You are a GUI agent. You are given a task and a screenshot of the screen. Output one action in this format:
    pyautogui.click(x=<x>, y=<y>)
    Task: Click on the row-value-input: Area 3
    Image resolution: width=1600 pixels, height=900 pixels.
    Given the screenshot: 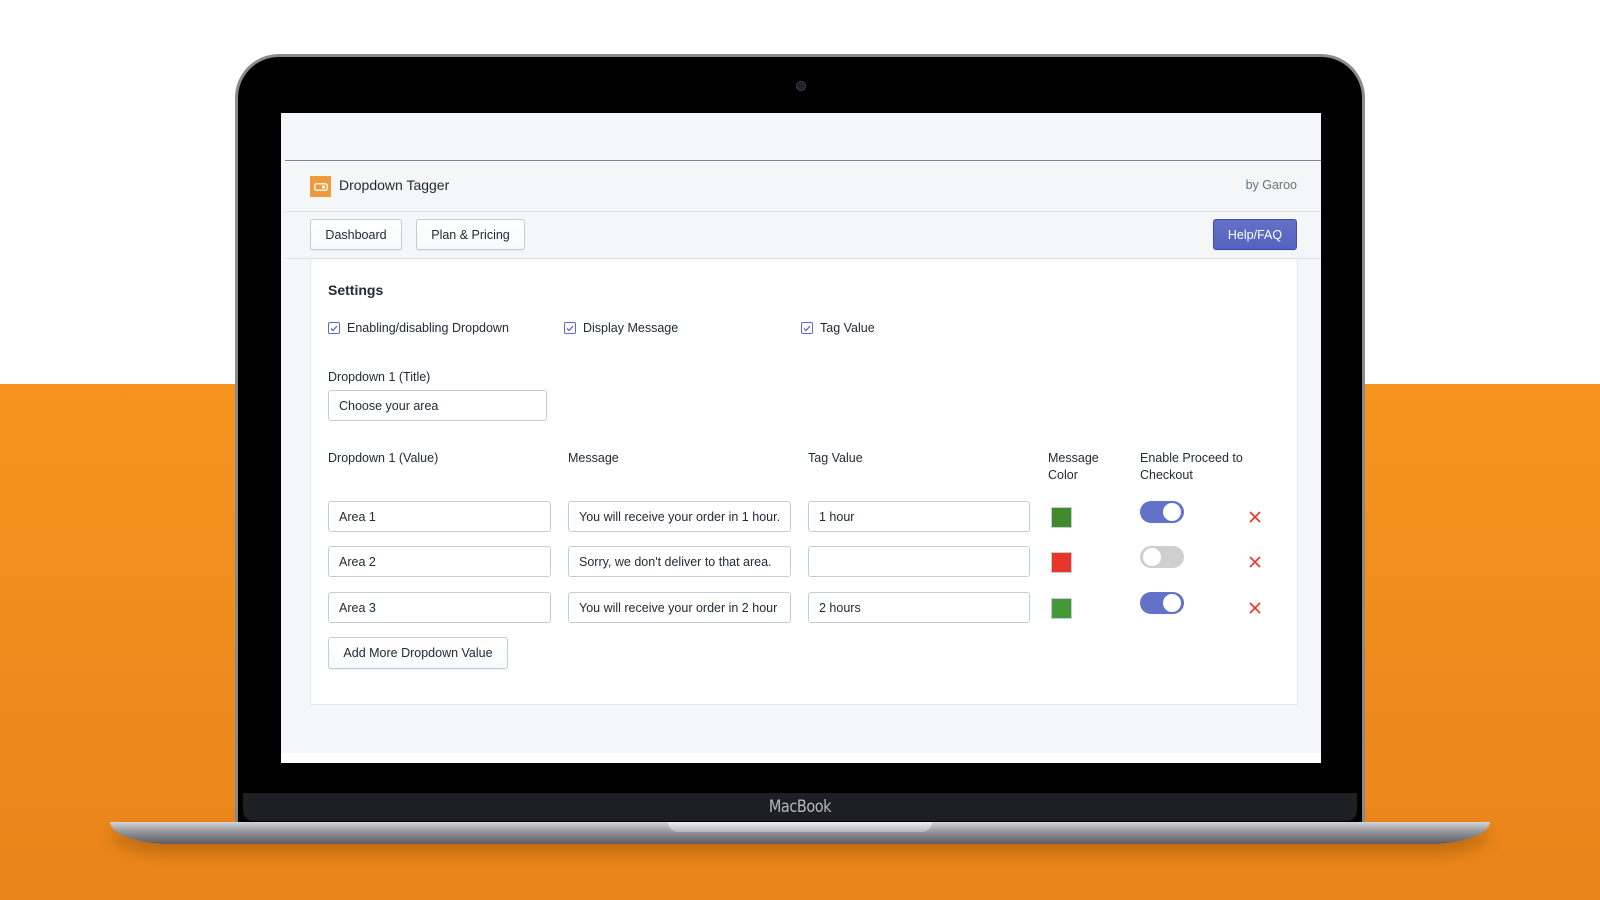 What is the action you would take?
    pyautogui.click(x=439, y=607)
    